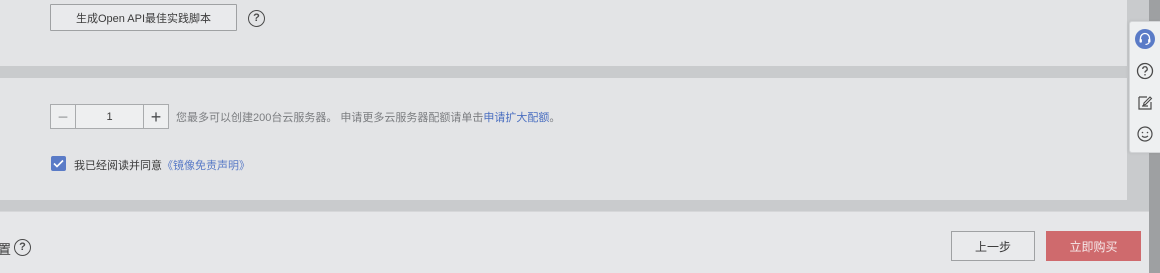 The image size is (1160, 273). Describe the element at coordinates (63, 116) in the screenshot. I see `decrement-button: −` at that location.